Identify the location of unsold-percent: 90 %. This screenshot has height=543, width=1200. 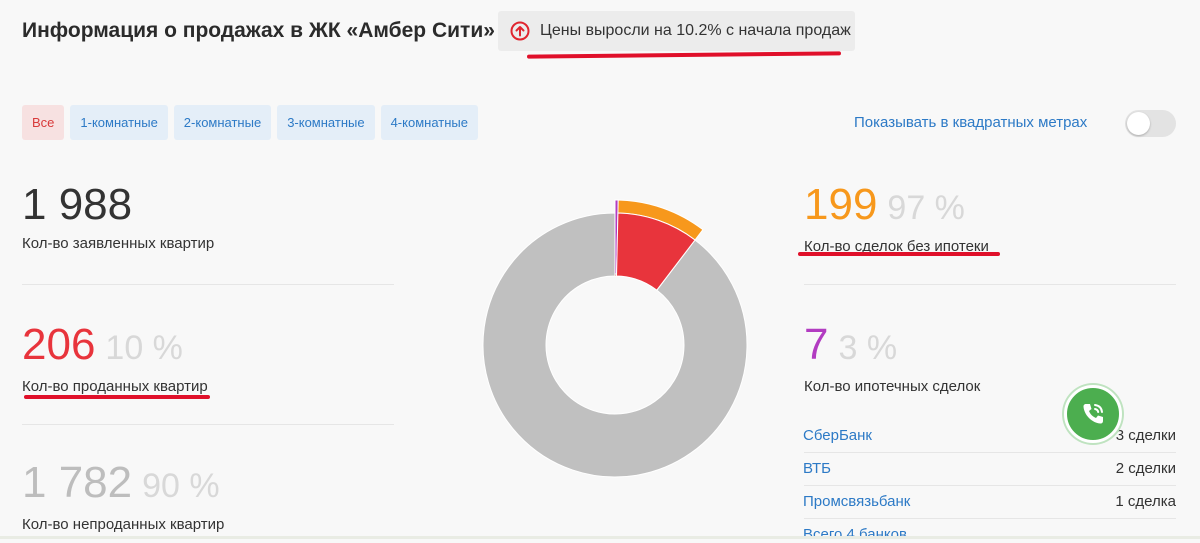
(181, 486).